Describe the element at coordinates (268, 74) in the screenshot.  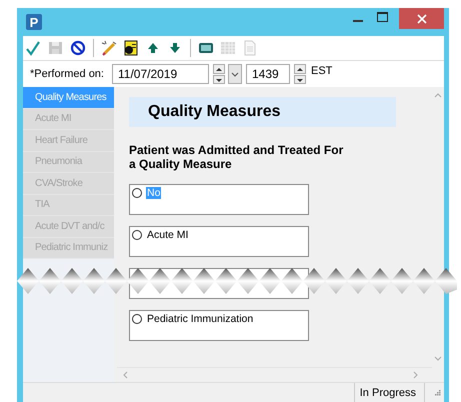
I see `time-field: 1439` at that location.